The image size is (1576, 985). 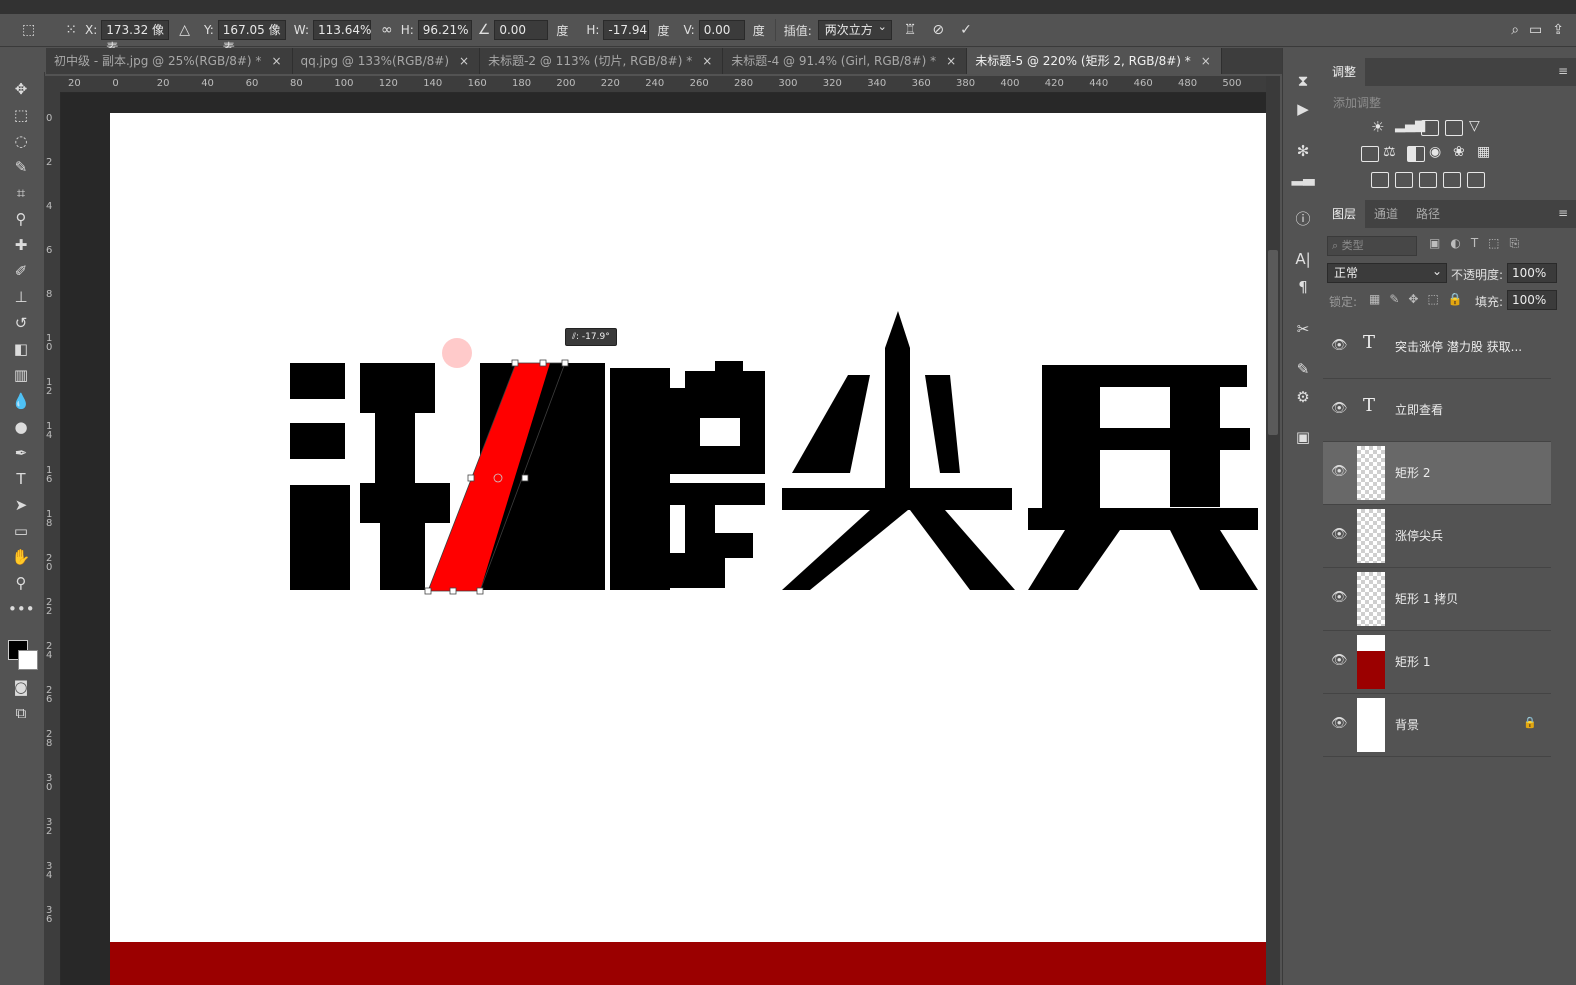 What do you see at coordinates (966, 30) in the screenshot?
I see `commit-transform-icon: ✓` at bounding box center [966, 30].